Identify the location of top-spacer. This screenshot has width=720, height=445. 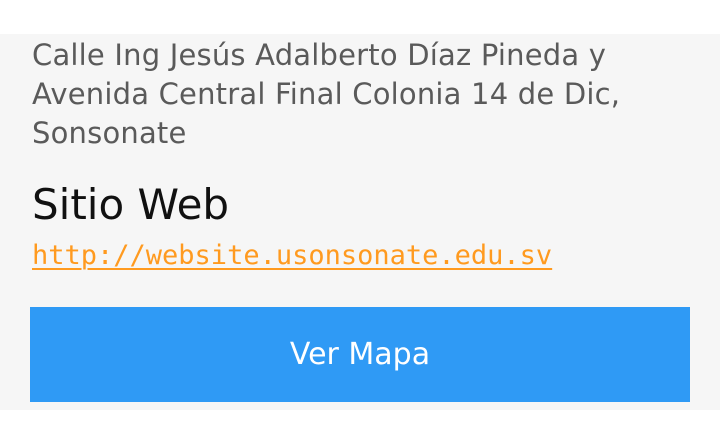
(360, 17).